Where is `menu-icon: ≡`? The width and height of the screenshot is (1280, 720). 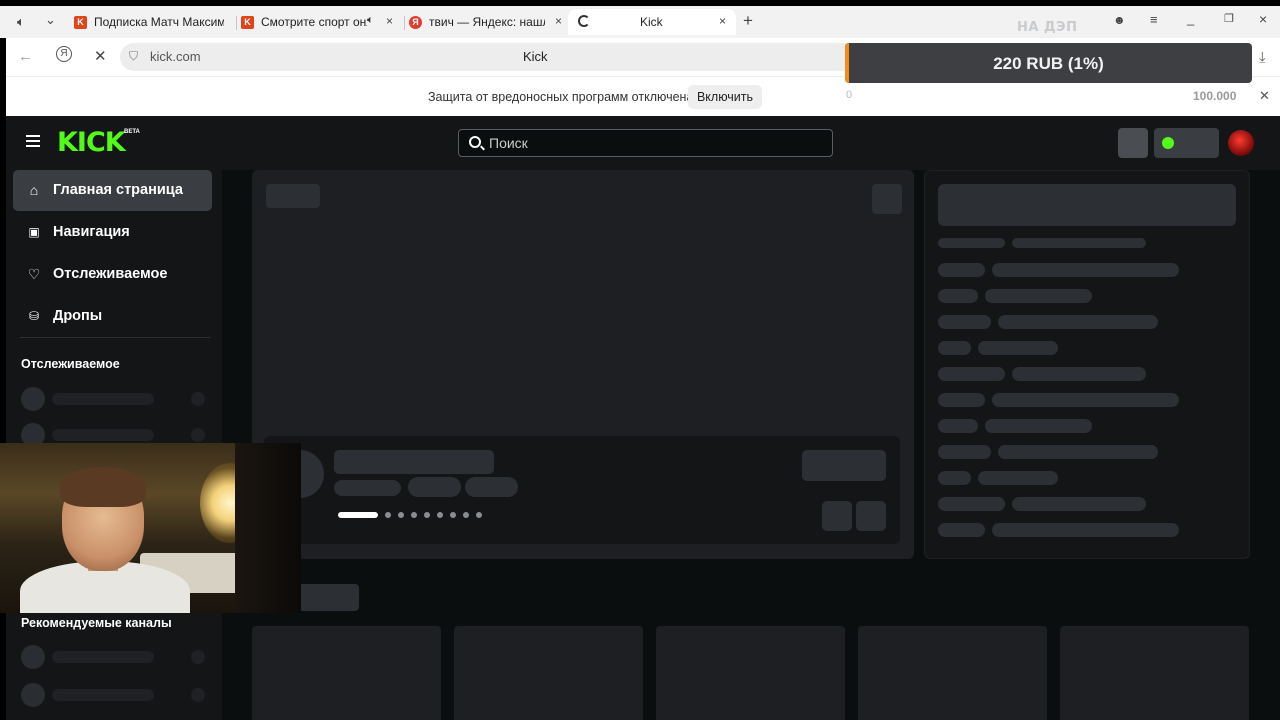 menu-icon: ≡ is located at coordinates (1154, 19).